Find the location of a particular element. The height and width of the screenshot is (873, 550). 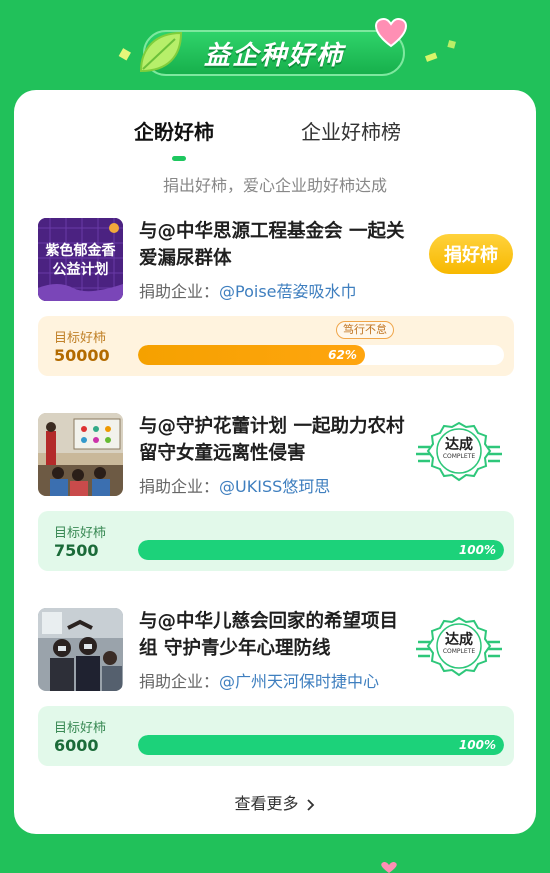

sponsor-line: 捐助企业：@Poise蓓姿吸水巾 is located at coordinates (248, 290).